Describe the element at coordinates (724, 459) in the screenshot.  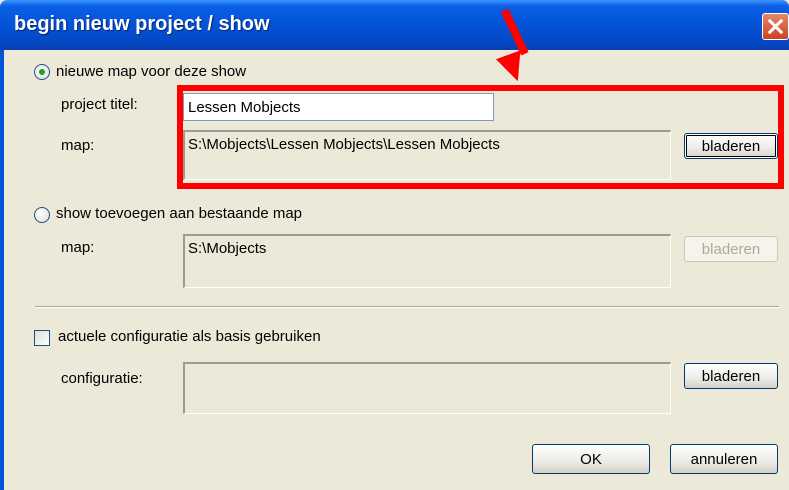
I see `cancel-button: annuleren` at that location.